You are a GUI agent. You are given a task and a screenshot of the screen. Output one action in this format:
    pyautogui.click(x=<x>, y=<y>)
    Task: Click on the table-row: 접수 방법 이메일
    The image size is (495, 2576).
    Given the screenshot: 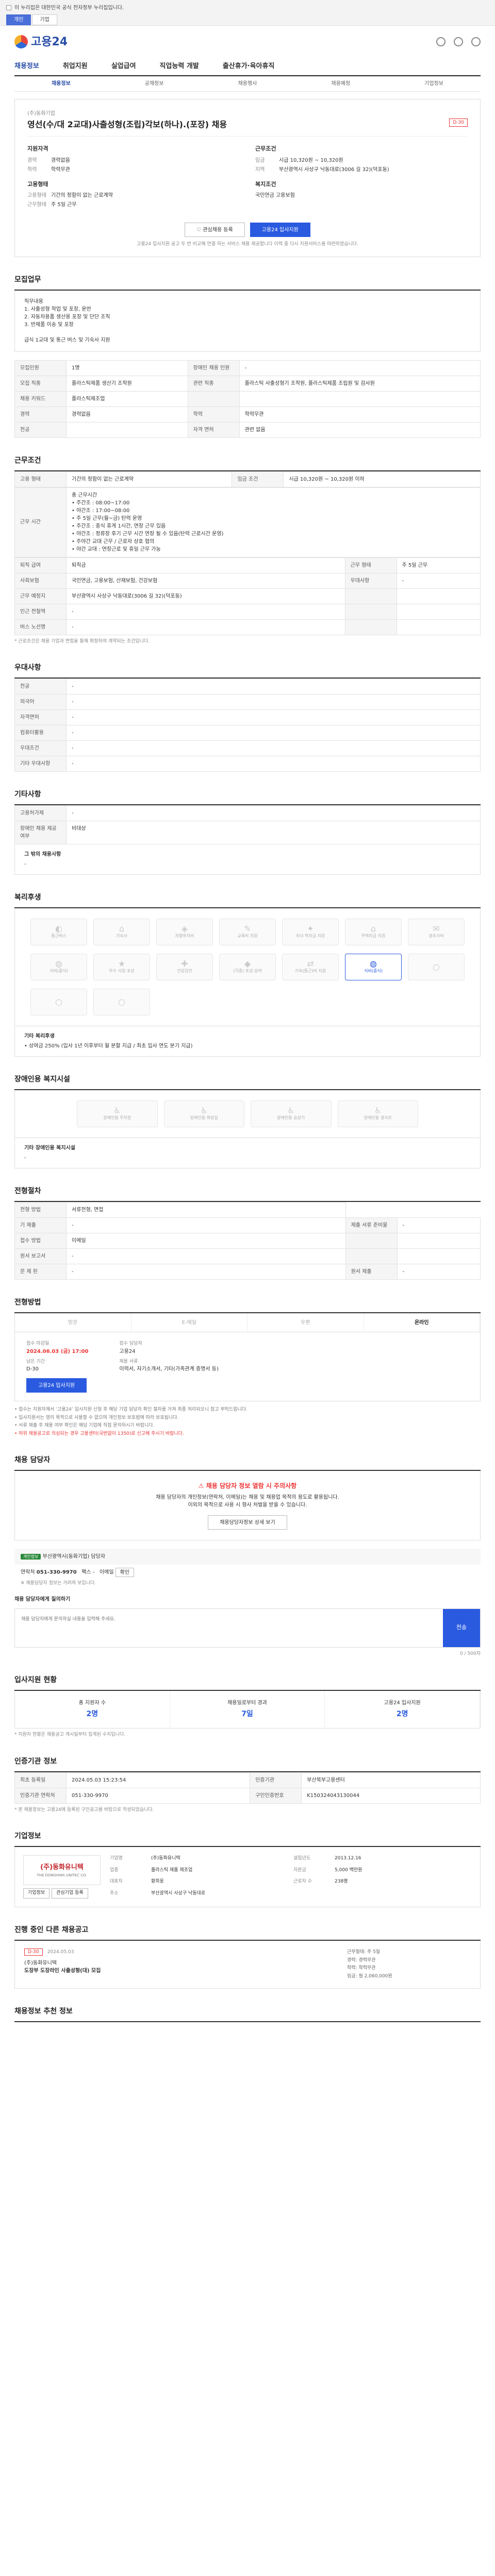 What is the action you would take?
    pyautogui.click(x=247, y=1241)
    